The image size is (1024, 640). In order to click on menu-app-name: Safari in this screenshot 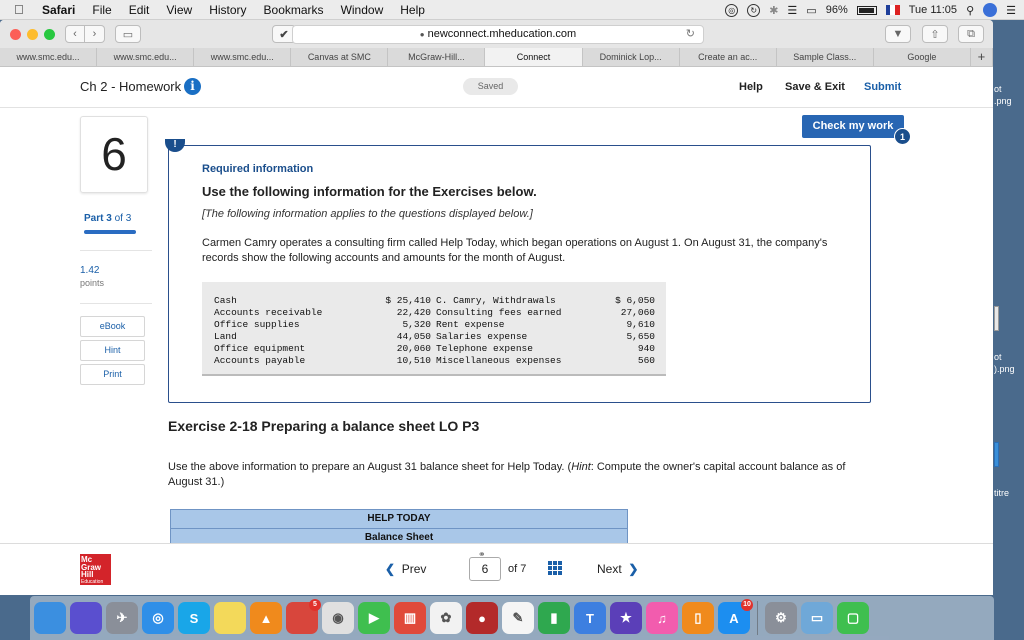, I will do `click(58, 10)`.